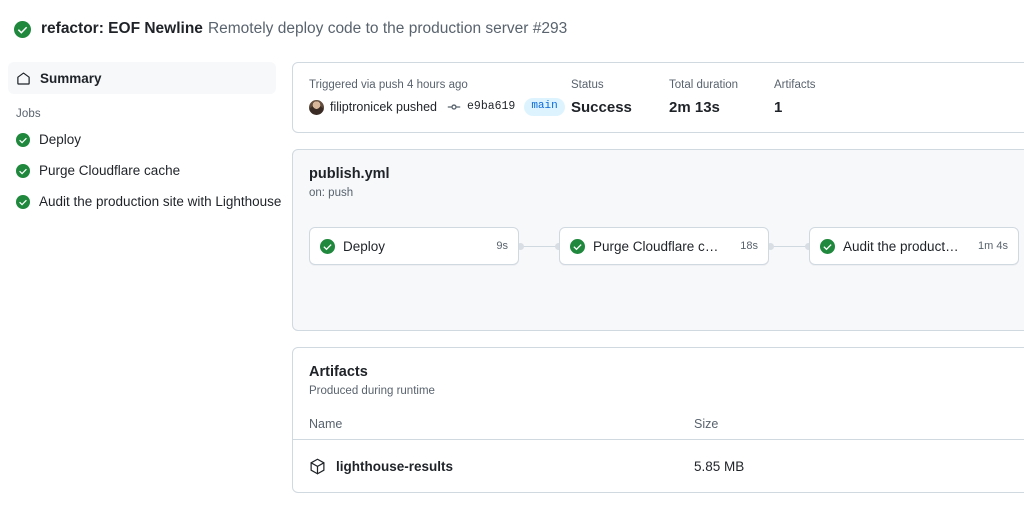 This screenshot has height=506, width=1024. I want to click on artifact-name-cell: lighthouse-results, so click(501, 466).